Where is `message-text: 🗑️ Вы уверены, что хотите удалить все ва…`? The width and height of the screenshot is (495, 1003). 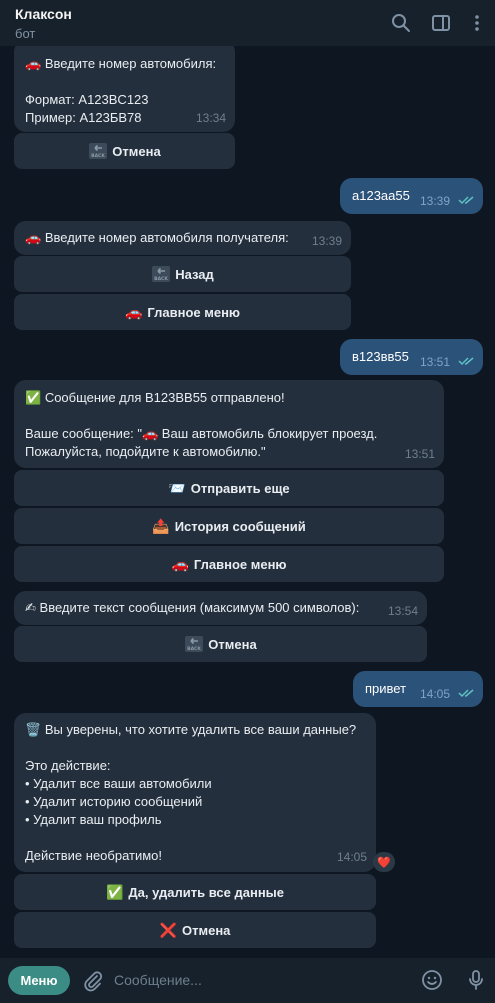 message-text: 🗑️ Вы уверены, что хотите удалить все ва… is located at coordinates (191, 792).